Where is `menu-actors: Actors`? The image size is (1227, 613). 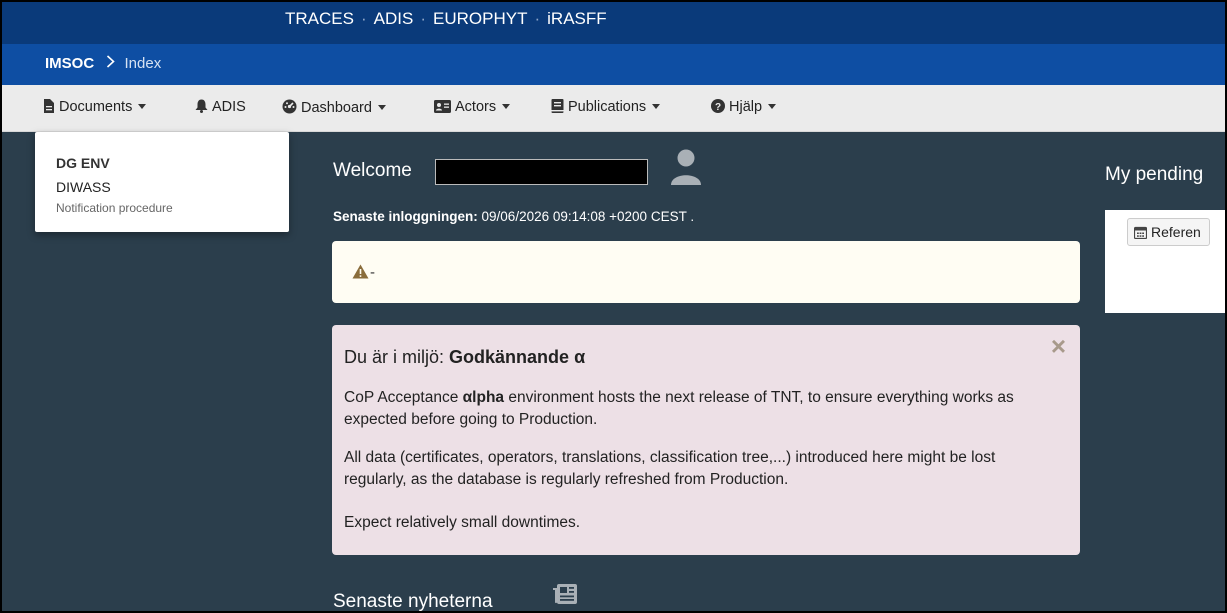
menu-actors: Actors is located at coordinates (472, 107).